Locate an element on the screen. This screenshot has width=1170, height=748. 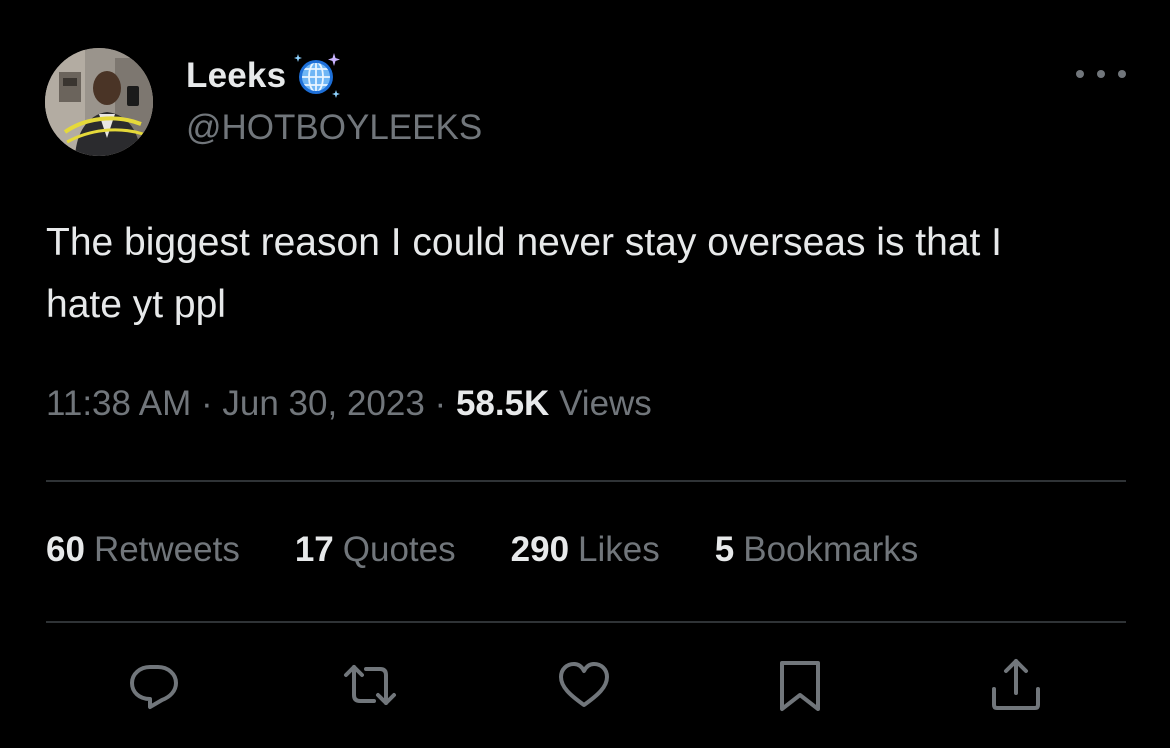
author-name-row: Leeks is located at coordinates (265, 75).